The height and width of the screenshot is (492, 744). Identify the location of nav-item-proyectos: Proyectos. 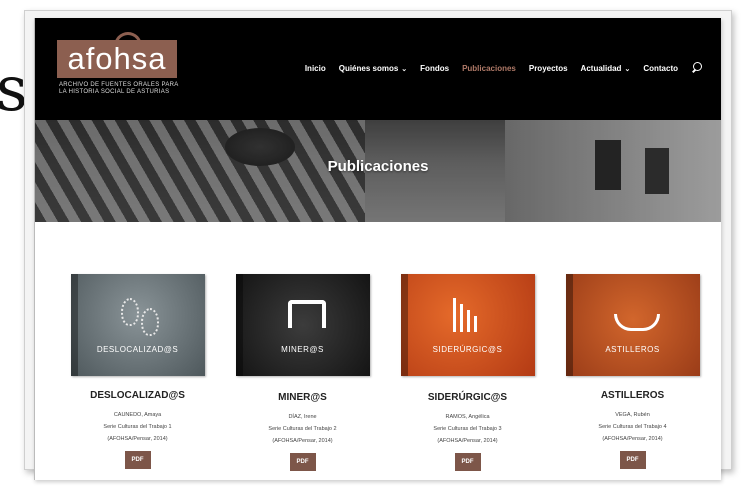
(548, 68).